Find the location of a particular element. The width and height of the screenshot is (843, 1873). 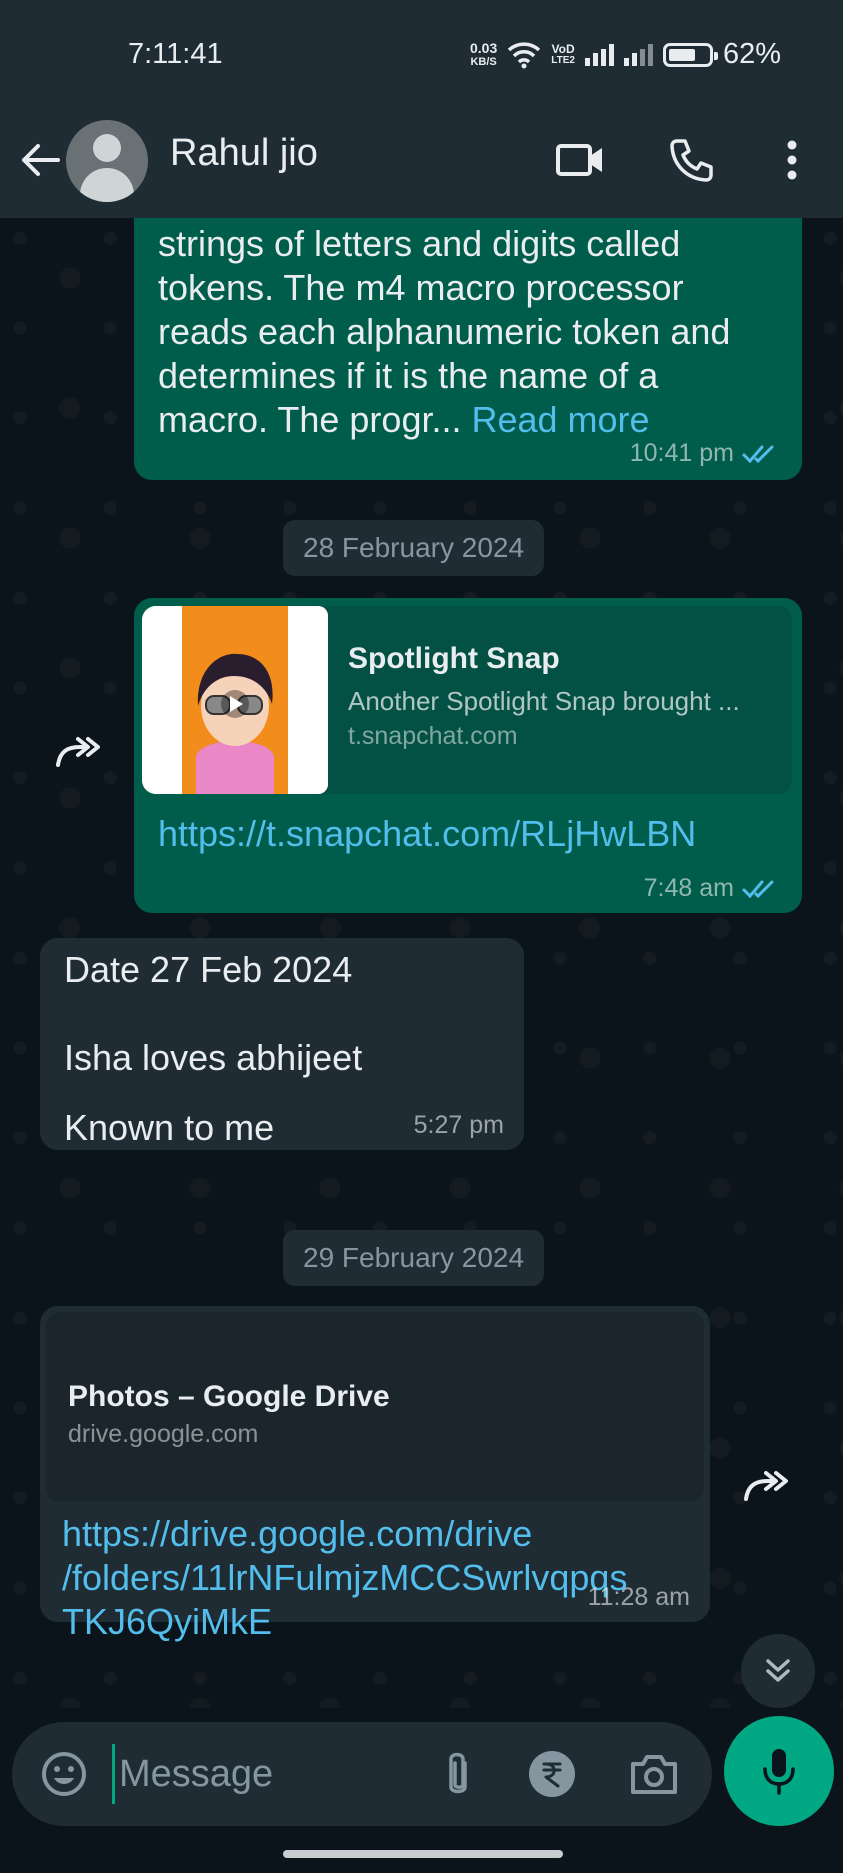

link-preview-thumbnail is located at coordinates (235, 700).